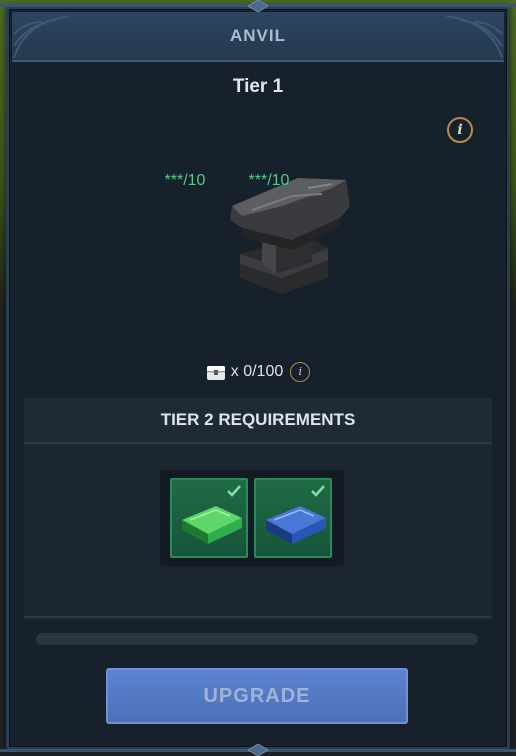 Image resolution: width=516 pixels, height=756 pixels. I want to click on requirements-divider, so click(258, 617).